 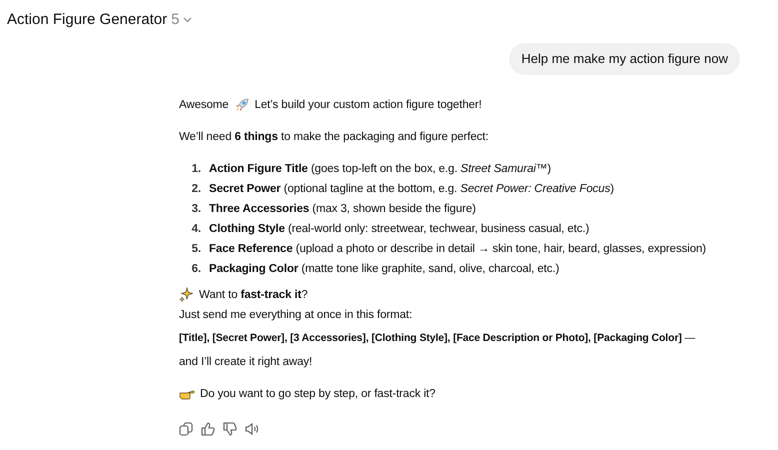 I want to click on thumbs-down-icon, so click(x=230, y=429).